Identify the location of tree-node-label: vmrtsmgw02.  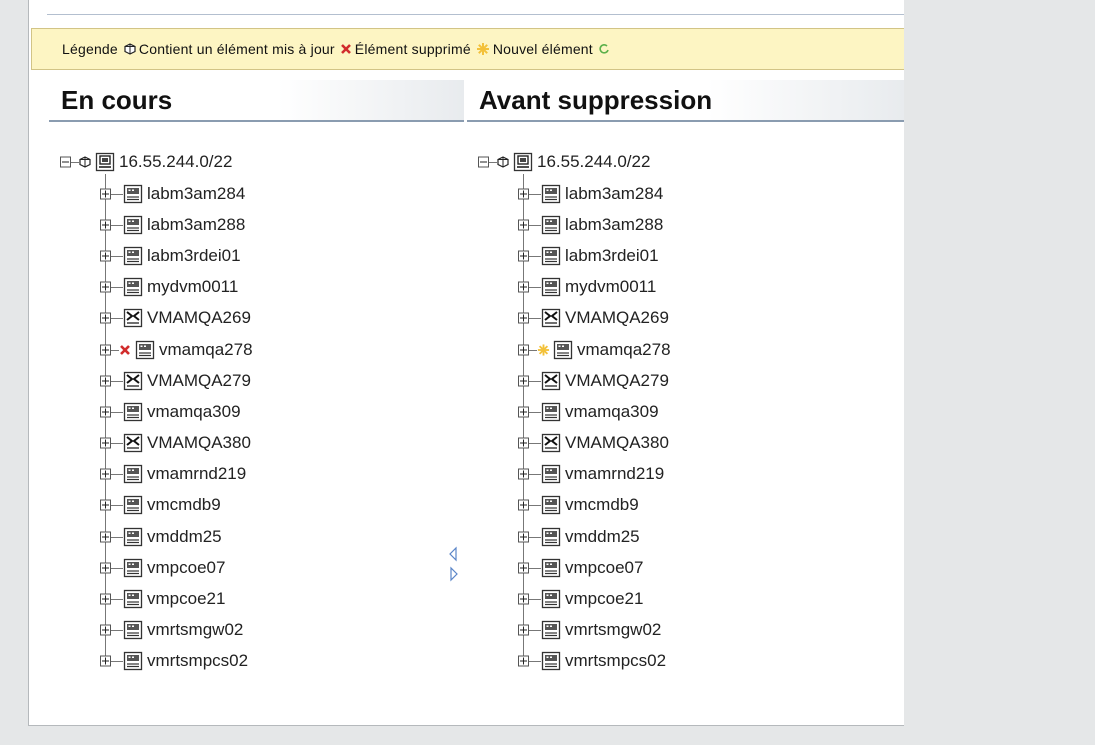
(613, 630).